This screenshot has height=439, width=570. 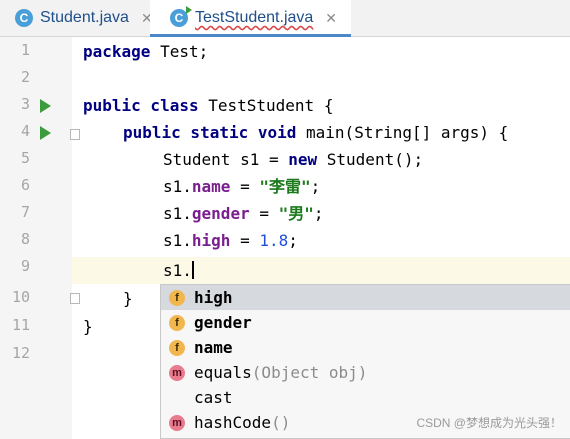 What do you see at coordinates (181, 16) in the screenshot?
I see `java-runnable-class-icon: C` at bounding box center [181, 16].